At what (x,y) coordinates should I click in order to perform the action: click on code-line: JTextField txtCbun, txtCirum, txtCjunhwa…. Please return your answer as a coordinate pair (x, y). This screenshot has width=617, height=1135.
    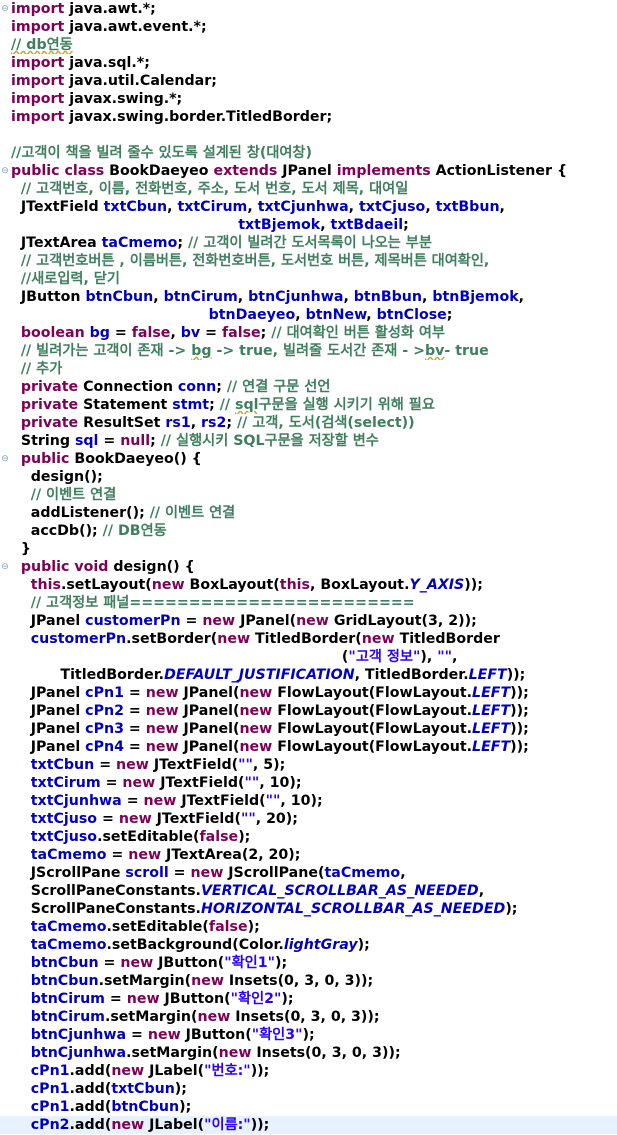
    Looking at the image, I should click on (308, 207).